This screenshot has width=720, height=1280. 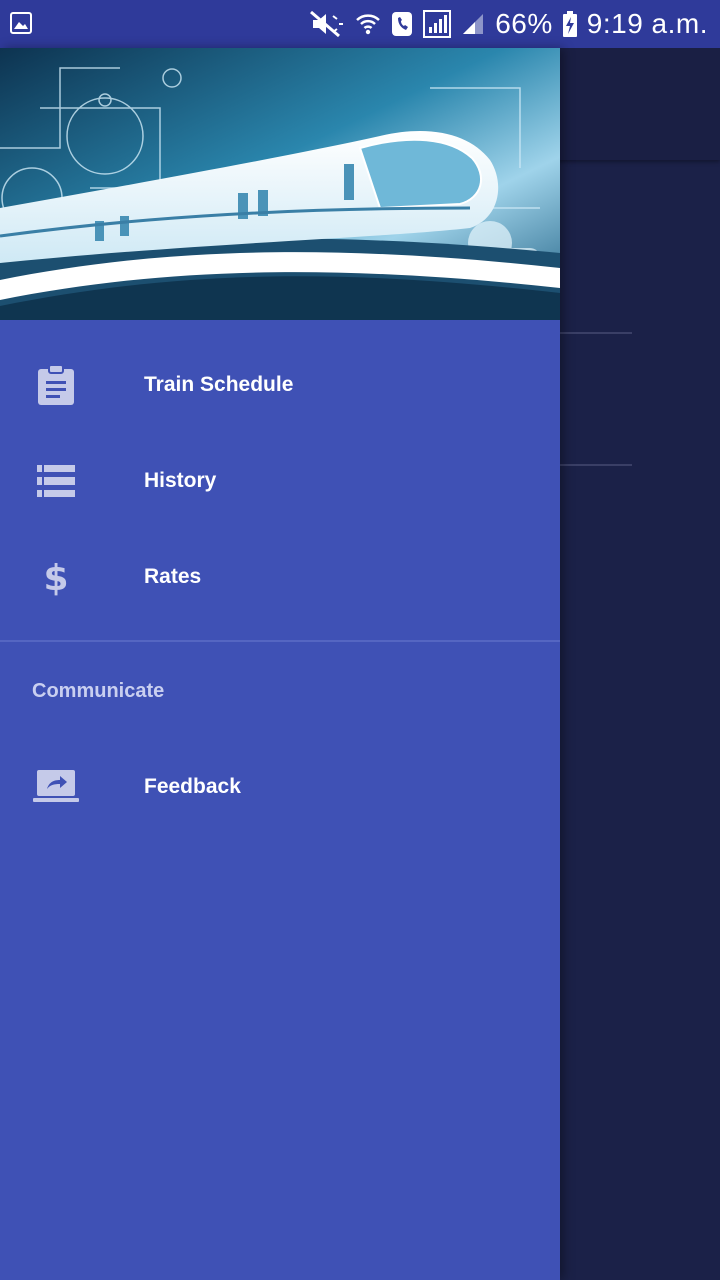 I want to click on clipboard-icon, so click(x=56, y=385).